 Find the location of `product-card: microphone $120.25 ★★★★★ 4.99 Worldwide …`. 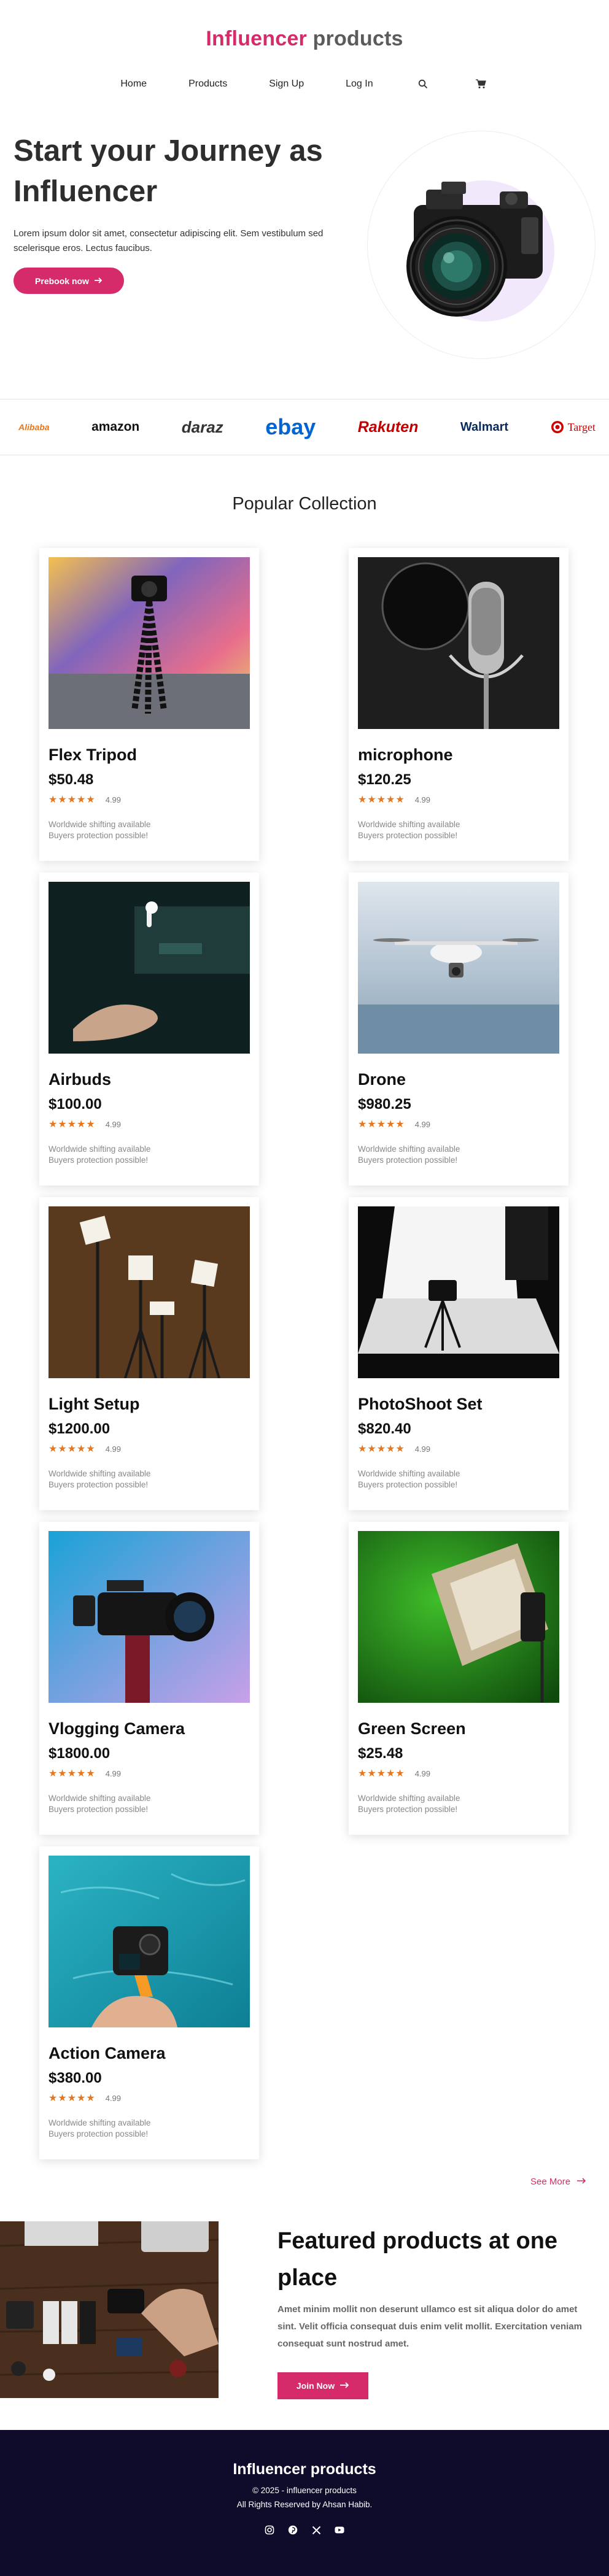

product-card: microphone $120.25 ★★★★★ 4.99 Worldwide … is located at coordinates (458, 704).